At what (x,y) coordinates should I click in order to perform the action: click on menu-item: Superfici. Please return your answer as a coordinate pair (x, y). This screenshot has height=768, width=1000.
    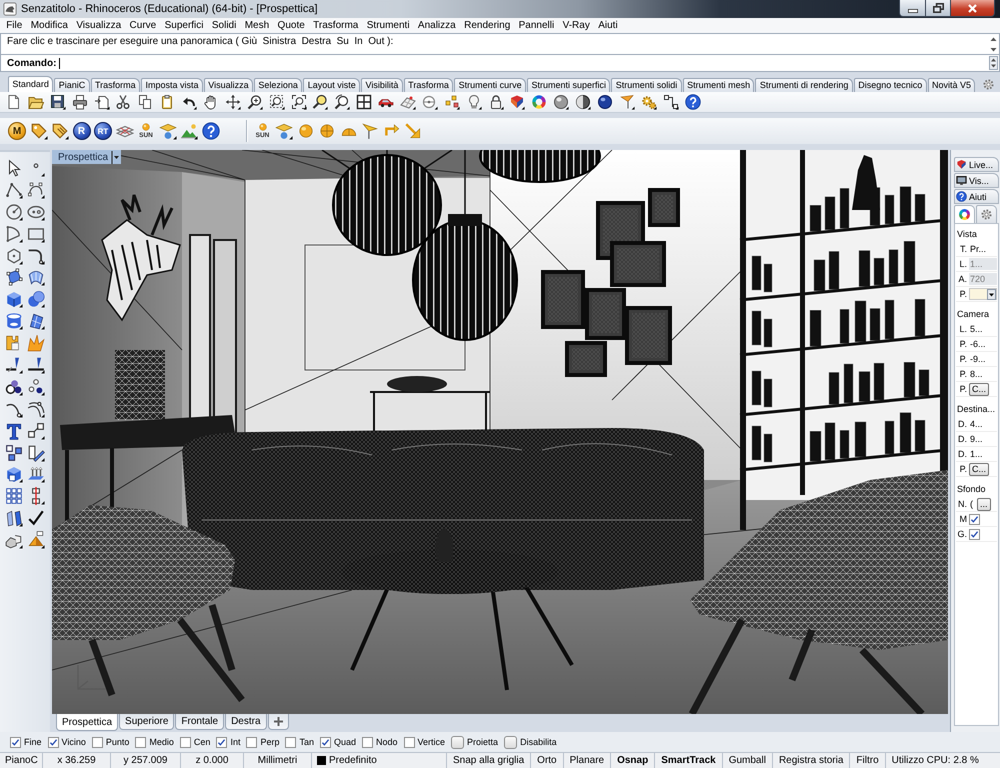
    Looking at the image, I should click on (184, 25).